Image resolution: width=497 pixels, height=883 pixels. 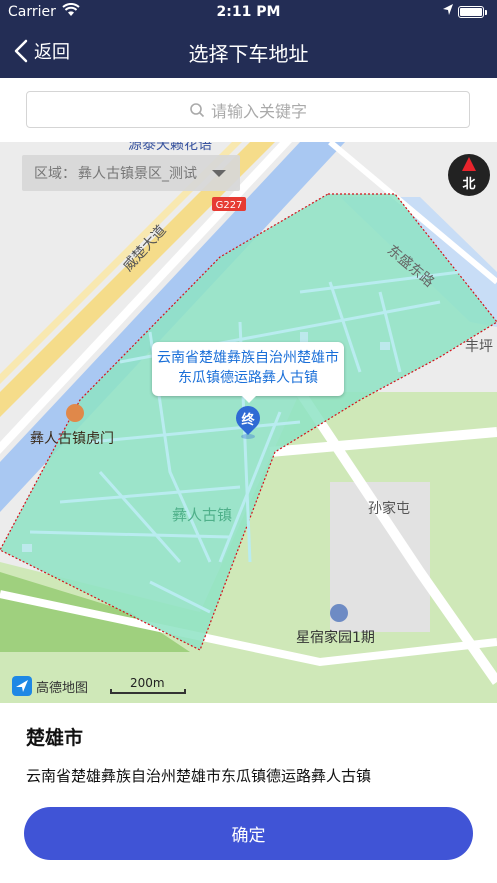 What do you see at coordinates (389, 509) in the screenshot?
I see `map-label-sunjiatun: 孙家屯` at bounding box center [389, 509].